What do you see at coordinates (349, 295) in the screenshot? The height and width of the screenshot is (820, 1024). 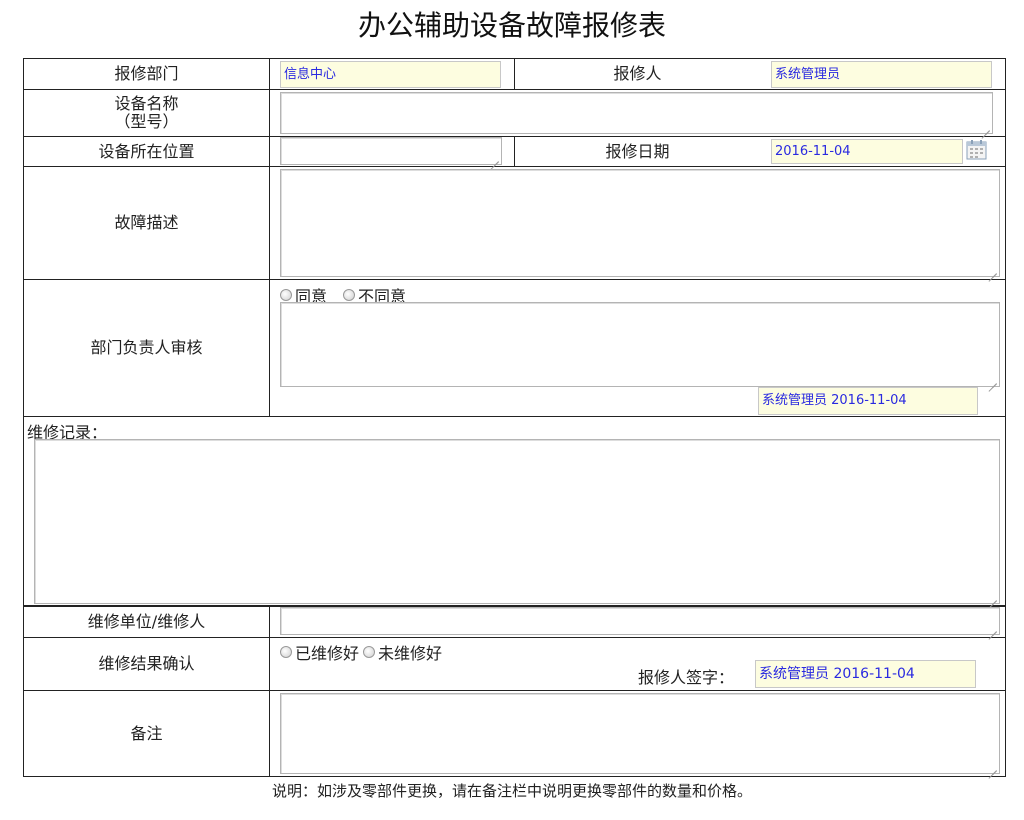 I see `disagree-radio` at bounding box center [349, 295].